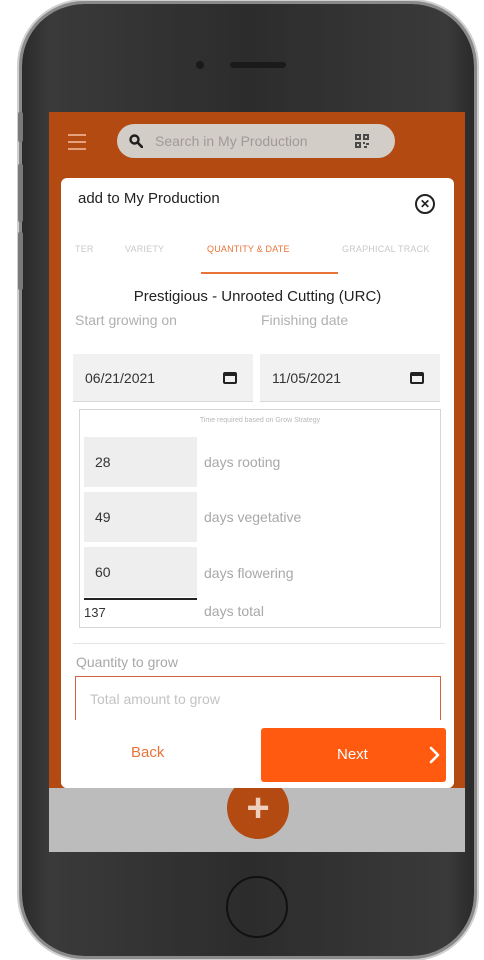  What do you see at coordinates (242, 462) in the screenshot?
I see `rooting-days-label: days rooting` at bounding box center [242, 462].